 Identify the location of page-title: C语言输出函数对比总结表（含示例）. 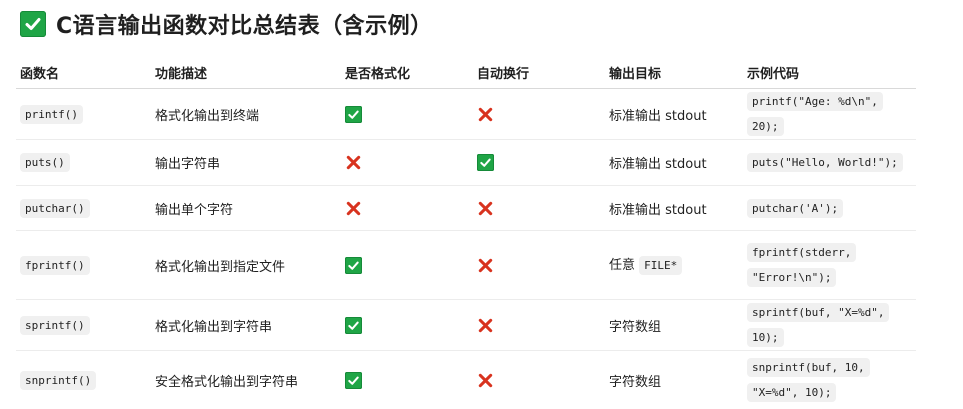
(226, 24).